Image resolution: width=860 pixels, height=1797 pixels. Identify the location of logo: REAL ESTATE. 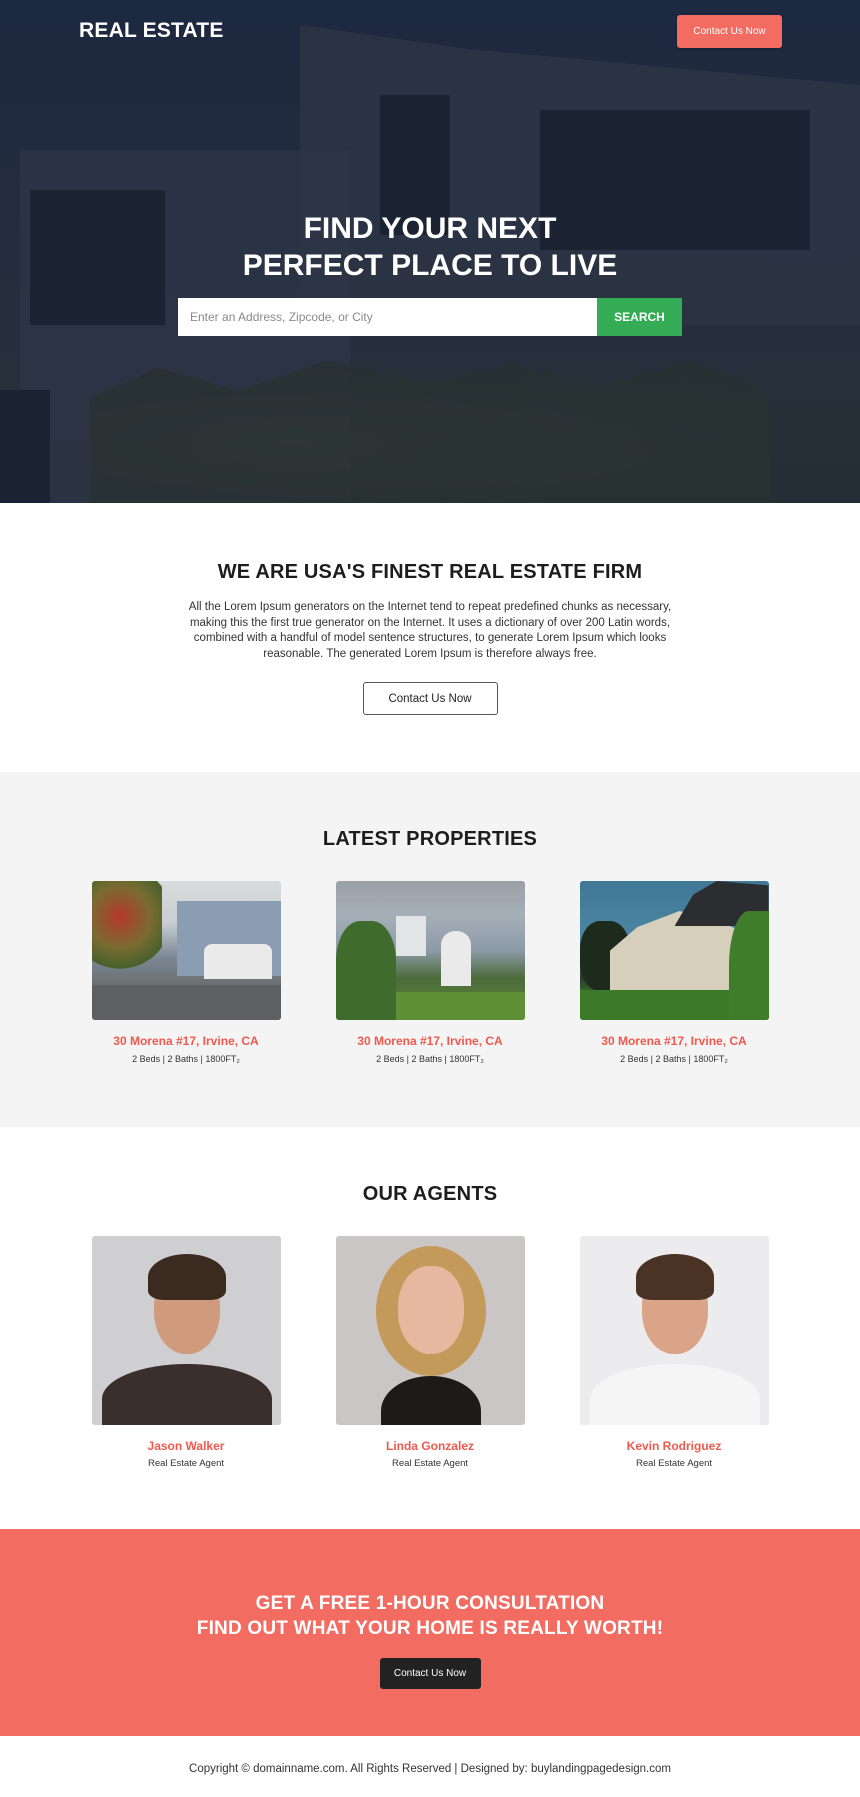
(151, 31).